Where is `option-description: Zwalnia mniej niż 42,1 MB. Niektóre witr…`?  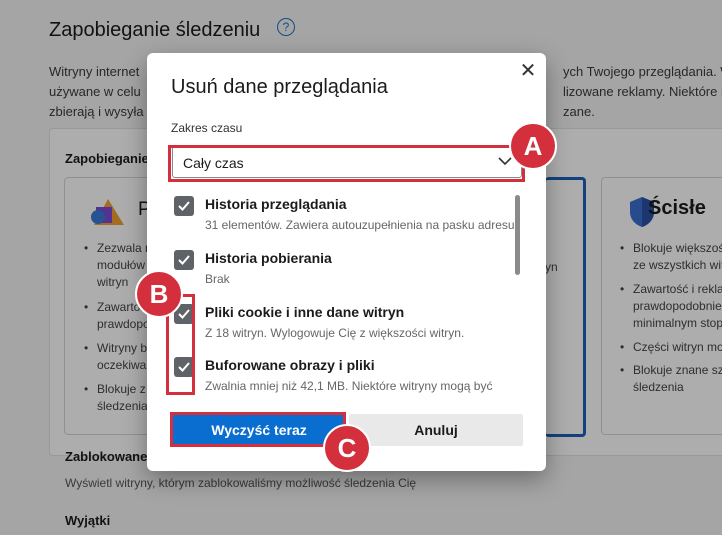
option-description: Zwalnia mniej niż 42,1 MB. Niektóre witr… is located at coordinates (349, 386).